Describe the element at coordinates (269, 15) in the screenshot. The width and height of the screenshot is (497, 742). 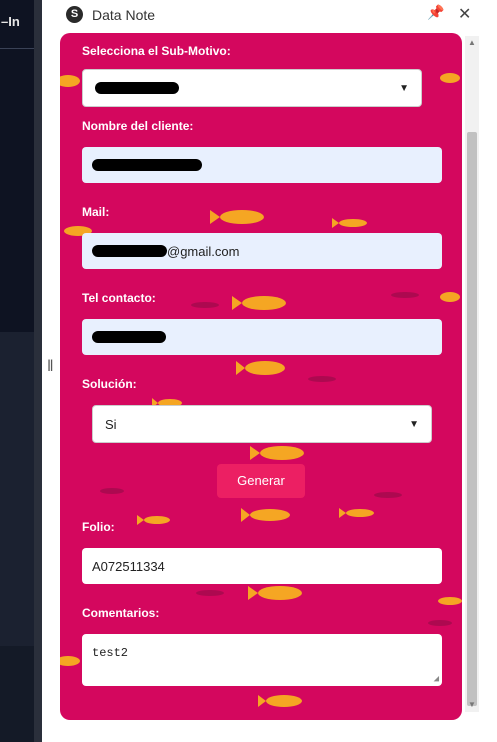
I see `title-bar: S Data Note 📌 ✕` at that location.